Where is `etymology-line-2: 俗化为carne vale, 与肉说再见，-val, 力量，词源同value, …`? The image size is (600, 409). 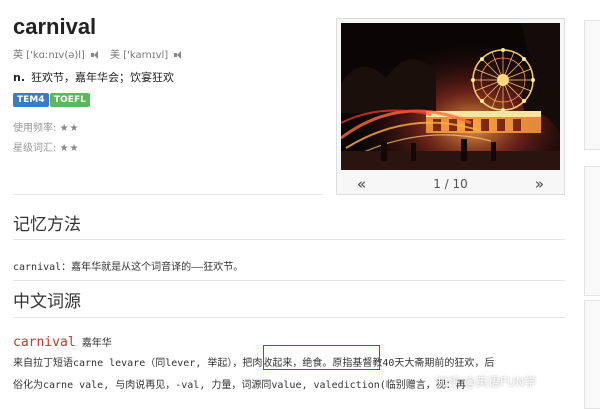 etymology-line-2: 俗化为carne vale, 与肉说再见，-val, 力量，词源同value, … is located at coordinates (239, 385).